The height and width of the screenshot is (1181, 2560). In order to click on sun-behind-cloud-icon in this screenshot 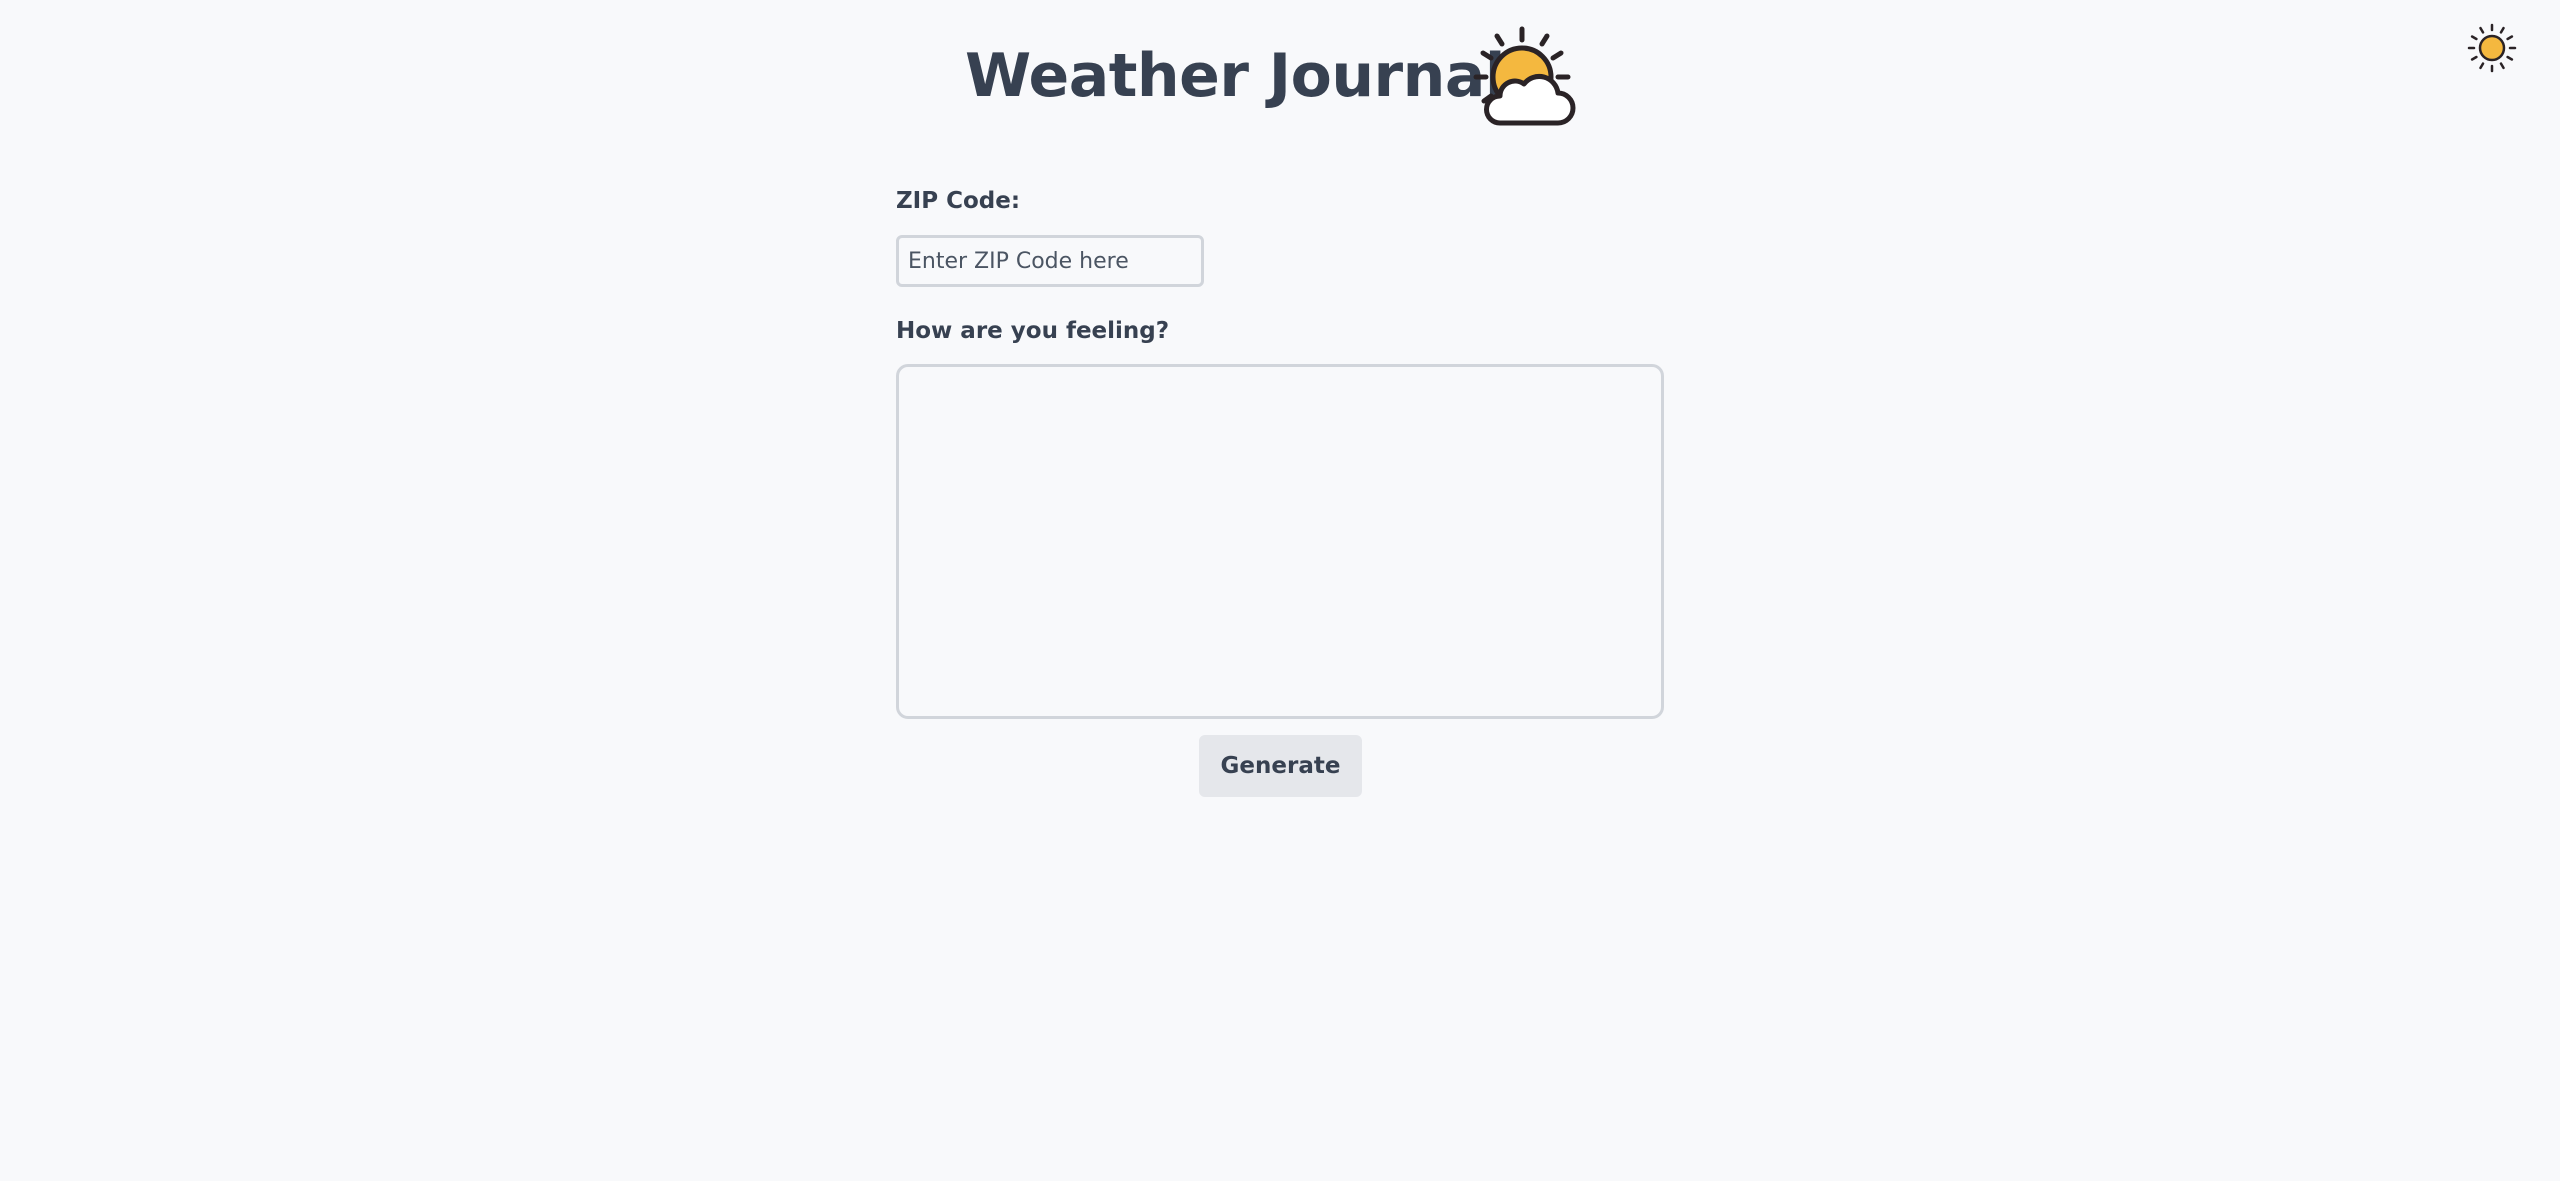, I will do `click(1524, 76)`.